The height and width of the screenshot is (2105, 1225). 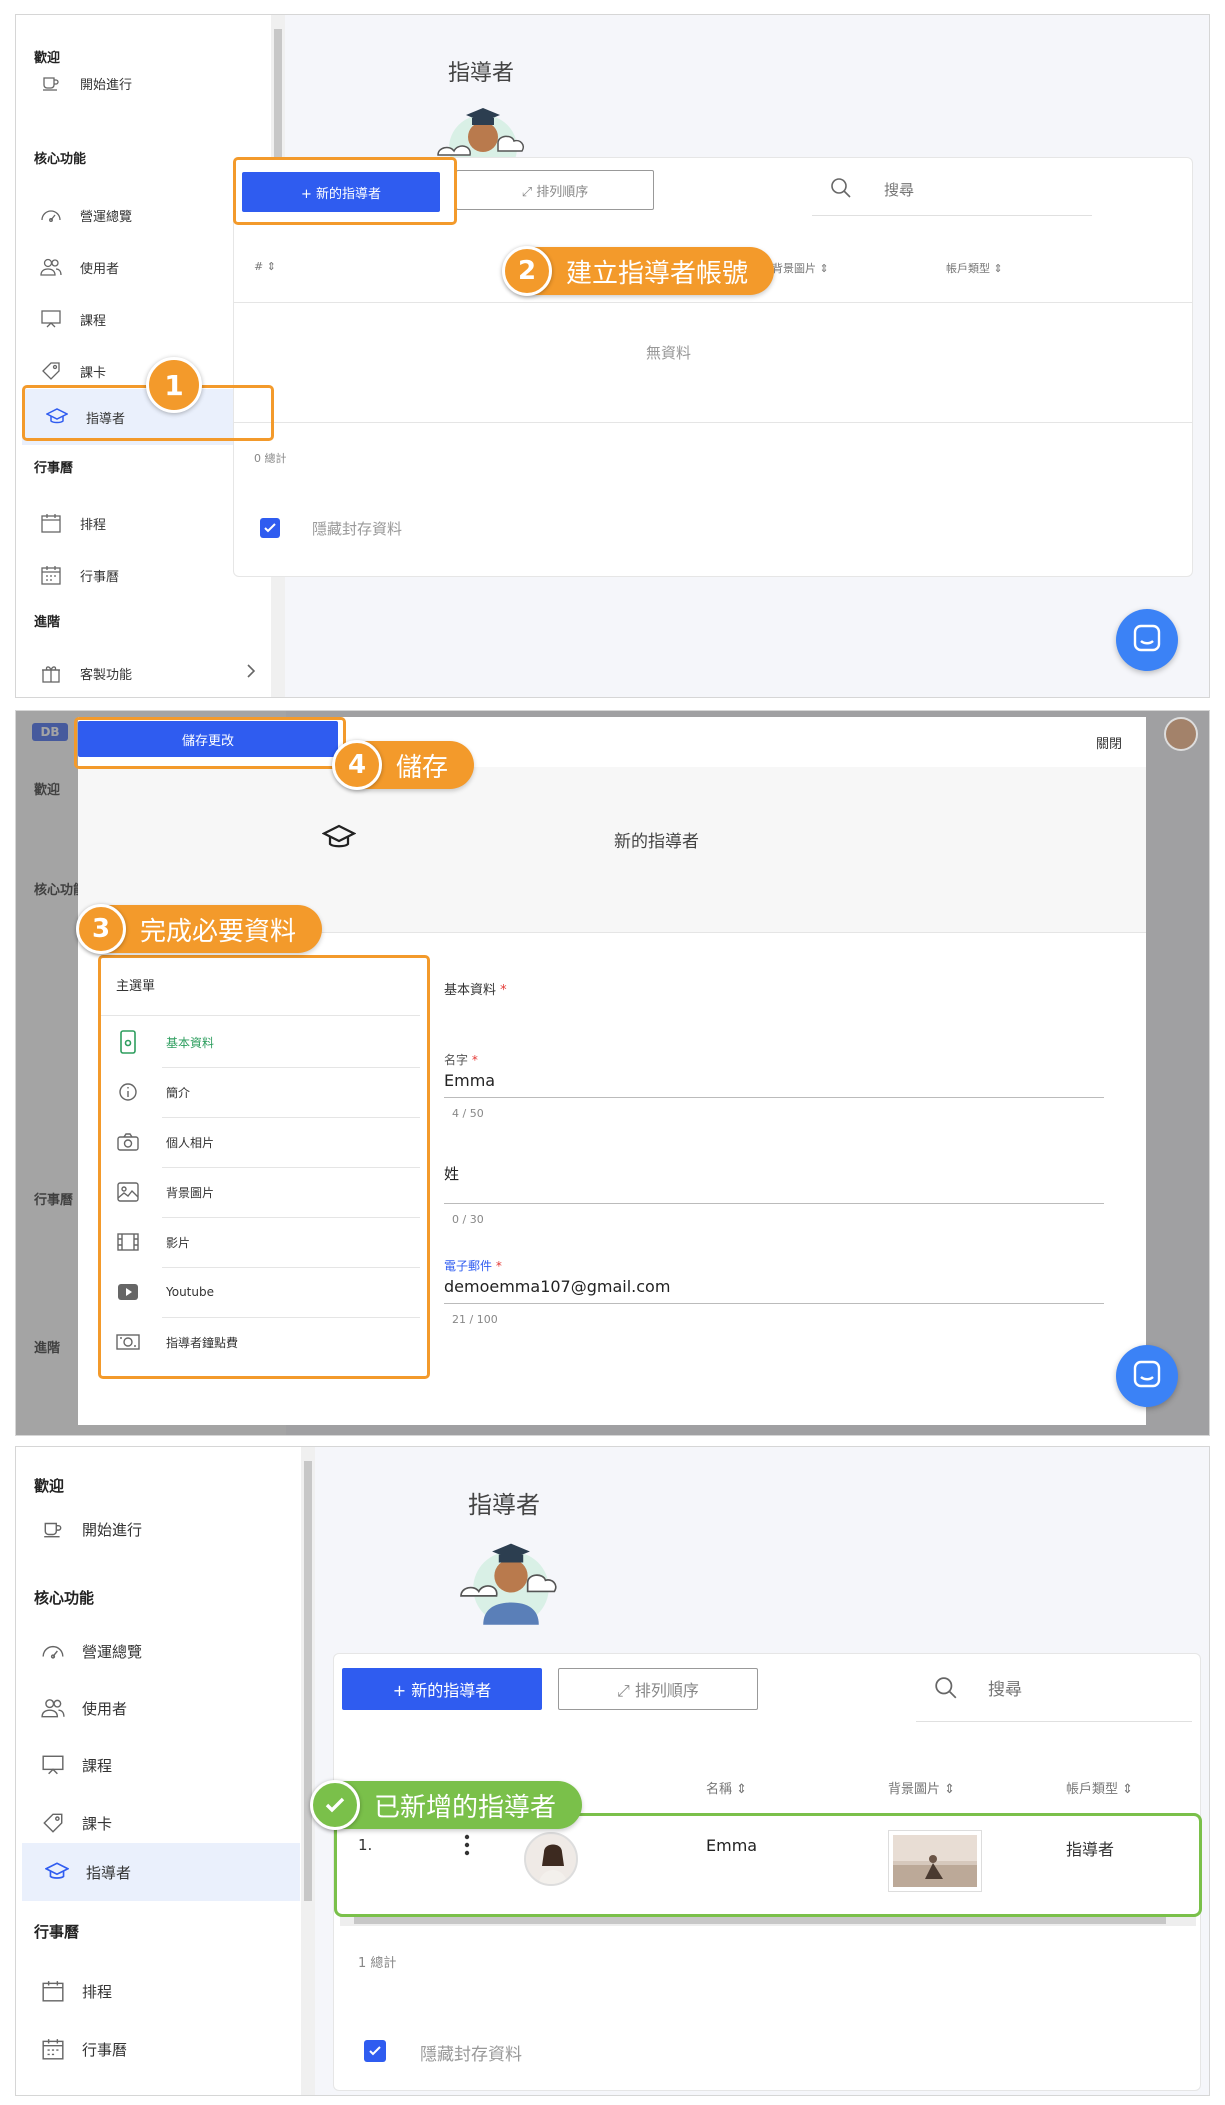 I want to click on sidebar-scrollbar, so click(x=308, y=1771).